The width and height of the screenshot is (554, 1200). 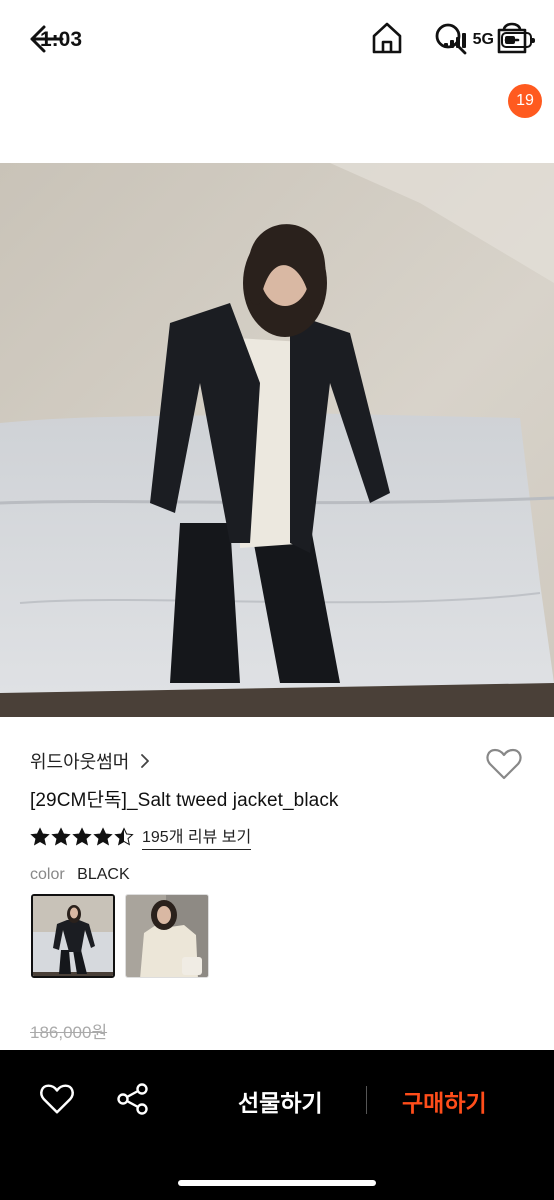 I want to click on search-icon, so click(x=450, y=38).